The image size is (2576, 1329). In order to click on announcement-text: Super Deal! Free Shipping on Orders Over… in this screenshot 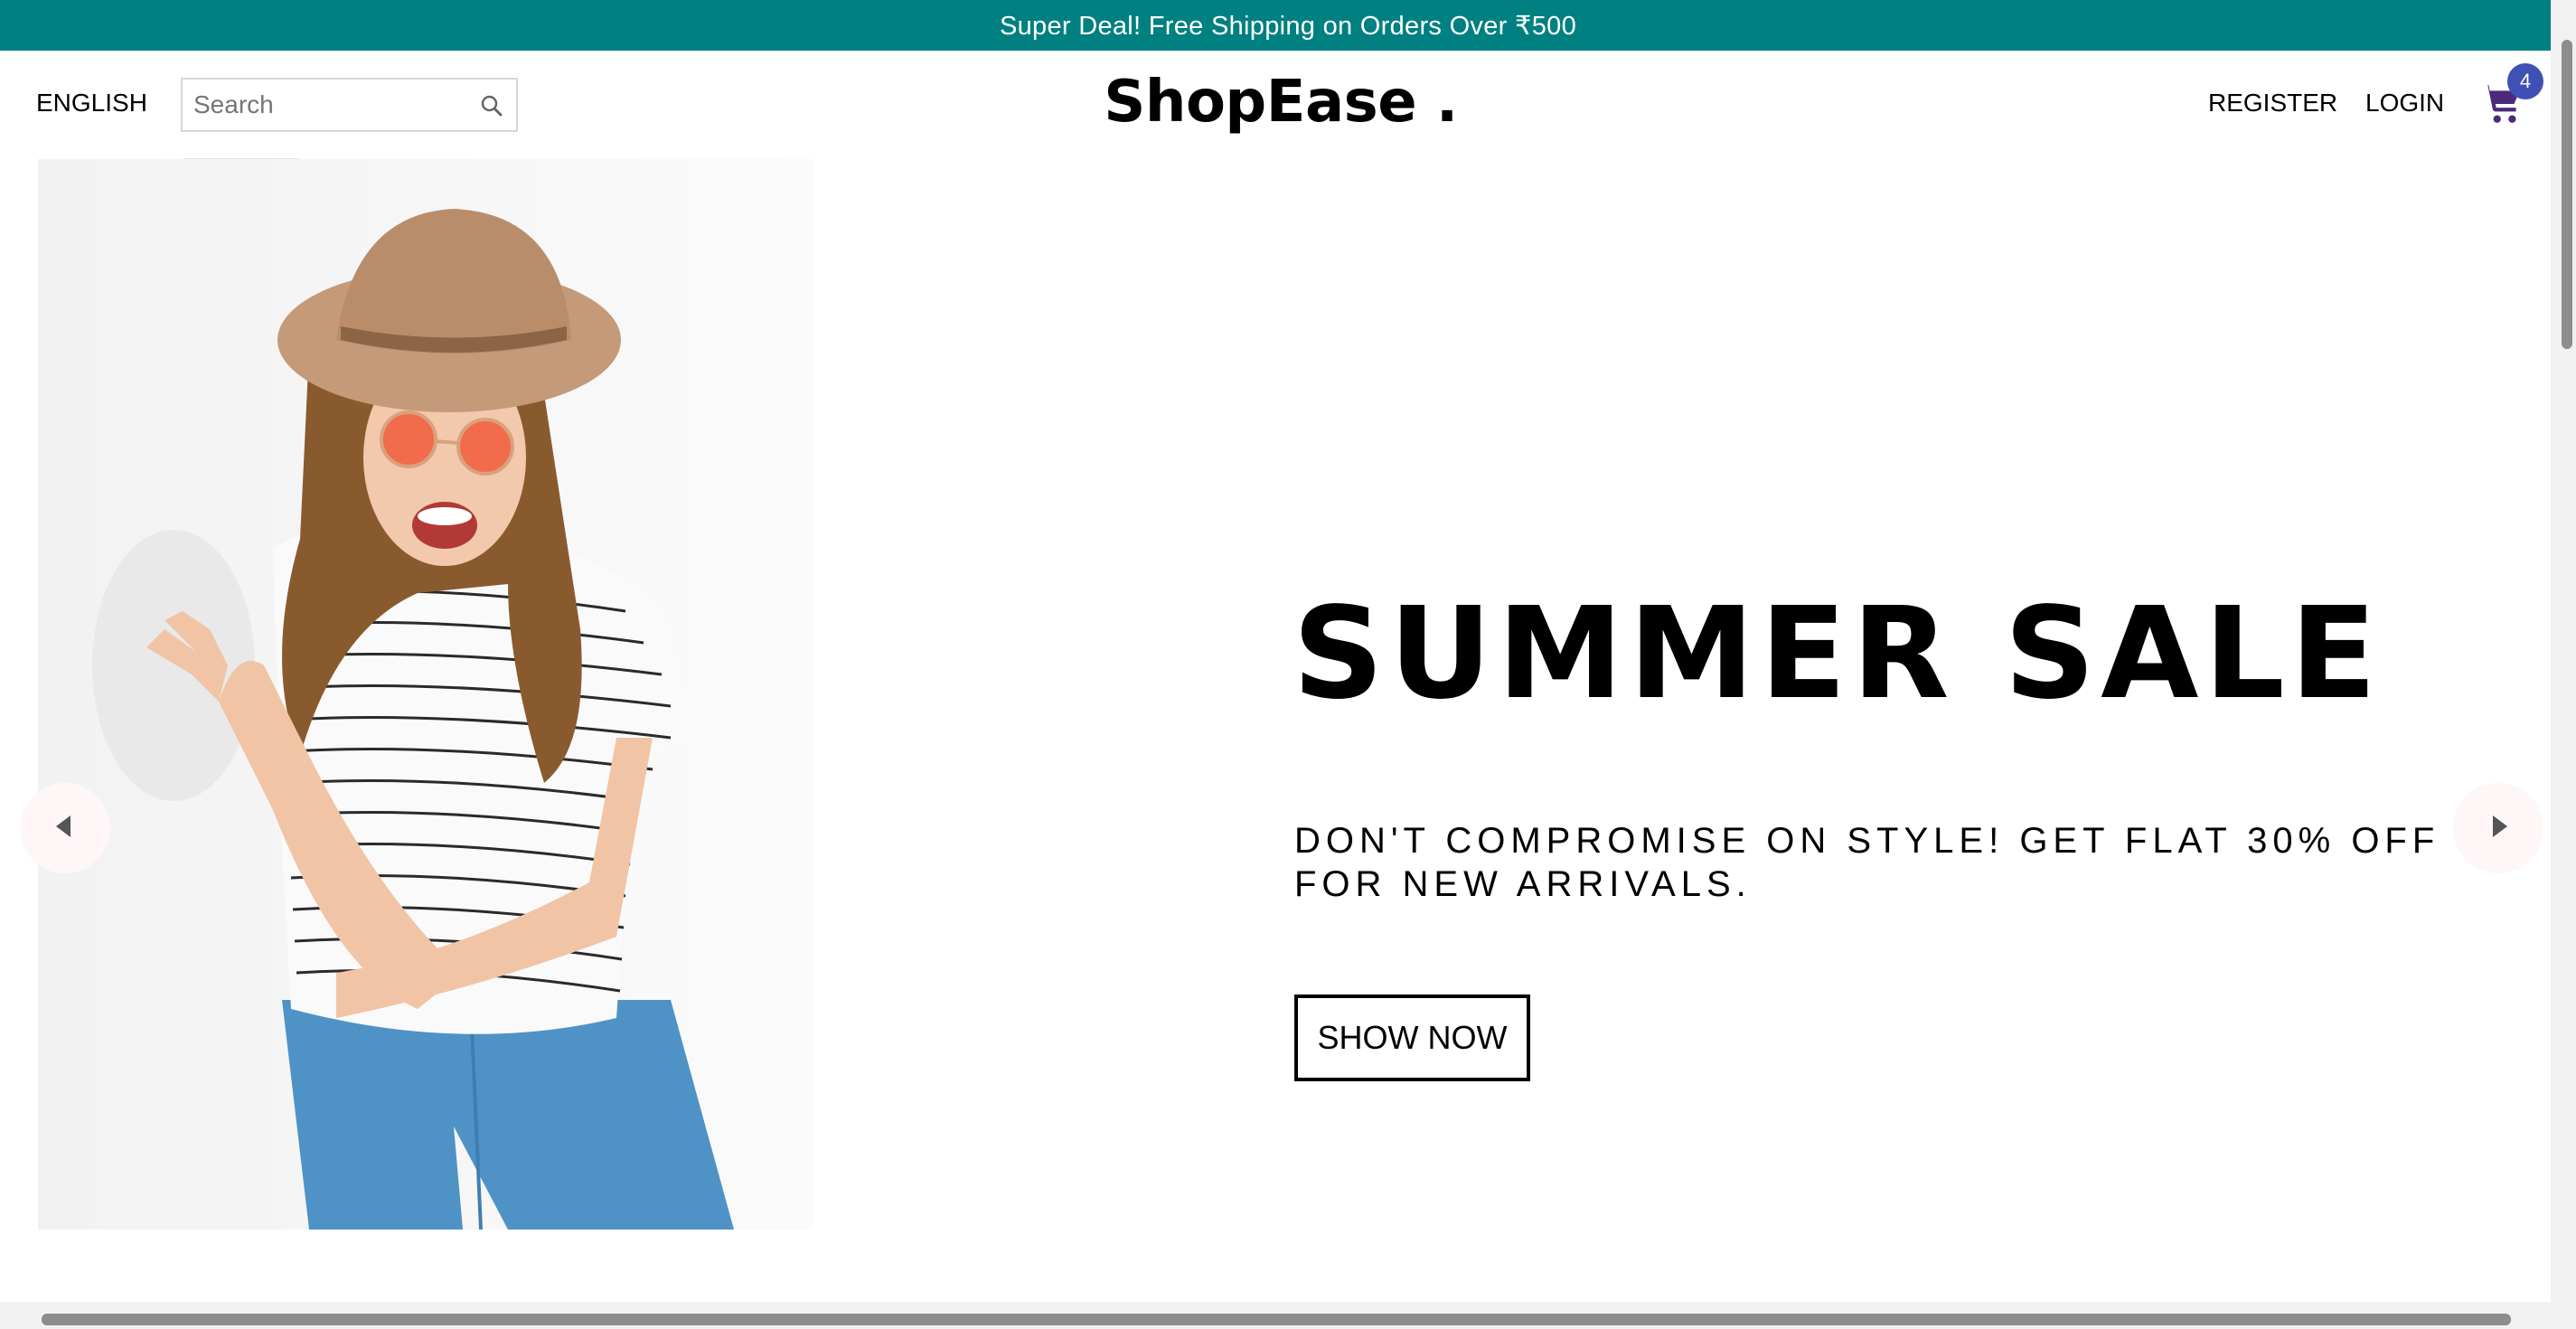, I will do `click(1288, 26)`.